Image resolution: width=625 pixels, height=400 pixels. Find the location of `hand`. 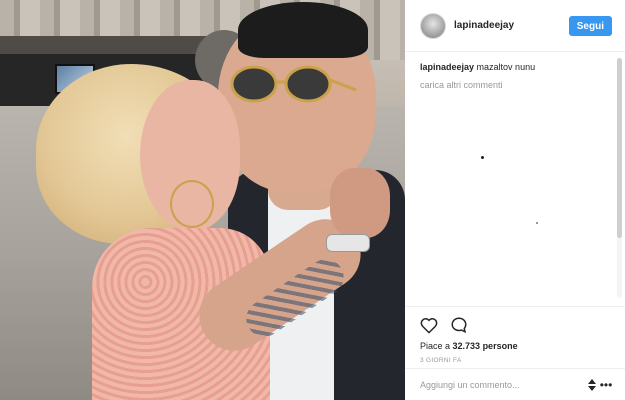

hand is located at coordinates (360, 203).